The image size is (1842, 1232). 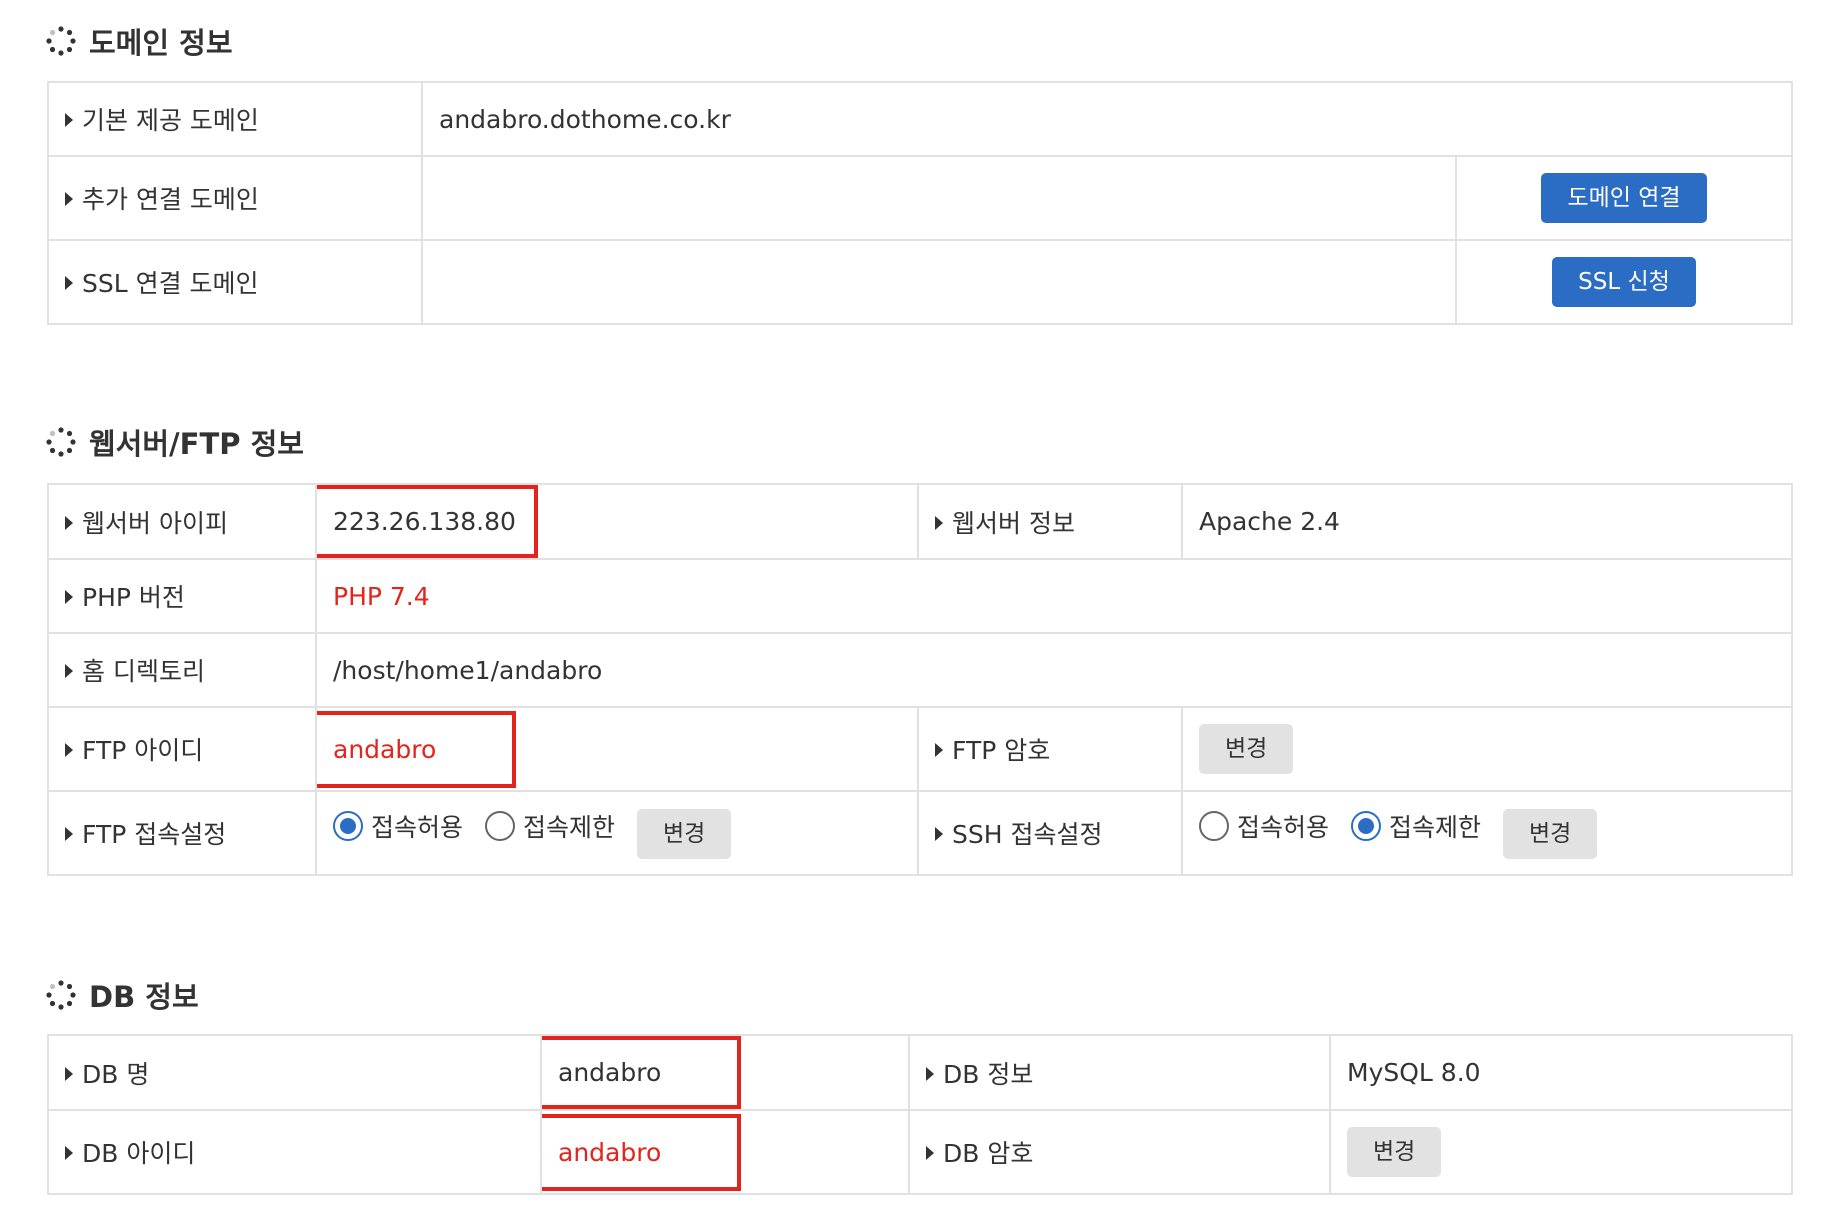 I want to click on row-label: 웹서버 정보, so click(x=1050, y=521).